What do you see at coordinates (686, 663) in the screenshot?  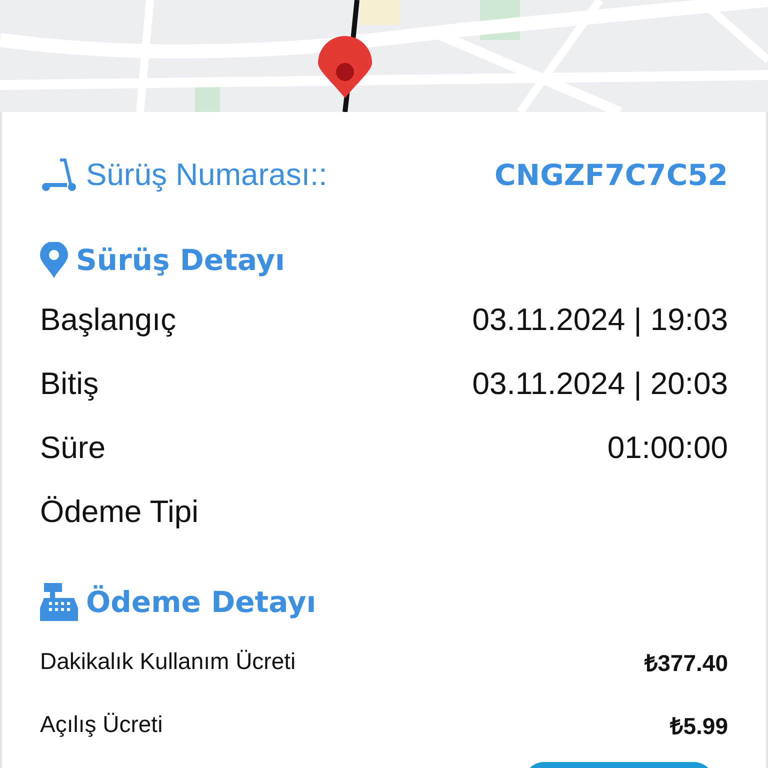 I see `fee-amount: ₺377.40` at bounding box center [686, 663].